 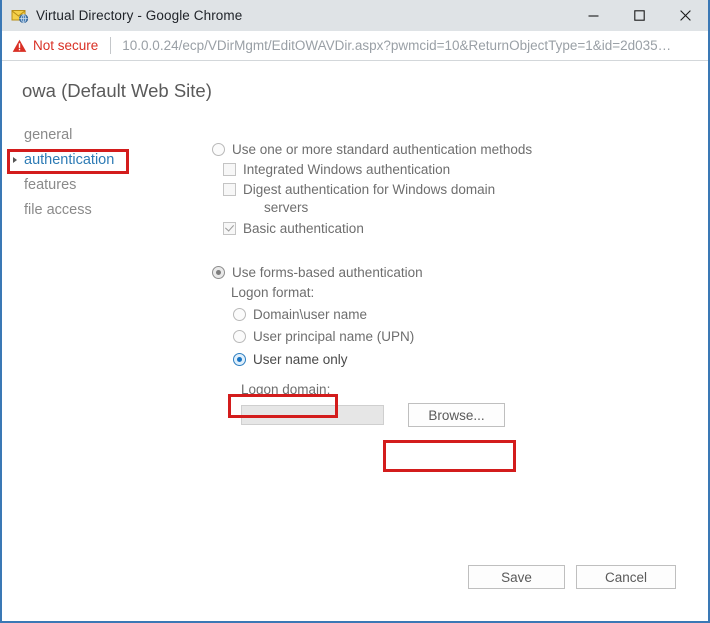 I want to click on omnibox-divider, so click(x=111, y=45).